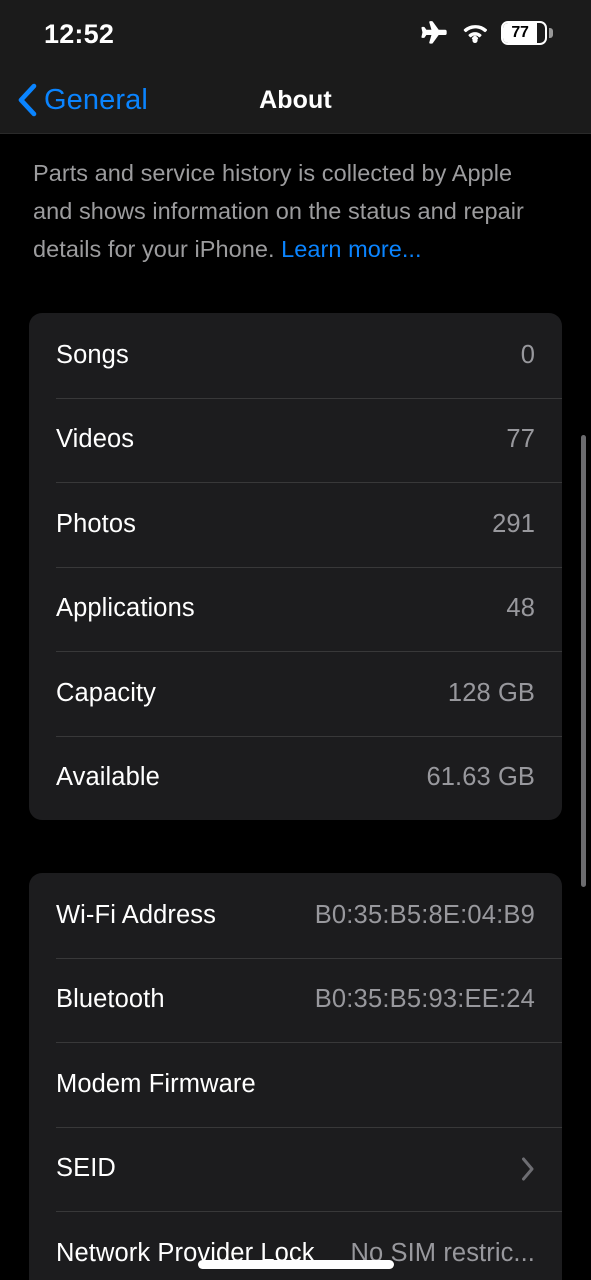  I want to click on table-row-seid: SEID, so click(295, 1169).